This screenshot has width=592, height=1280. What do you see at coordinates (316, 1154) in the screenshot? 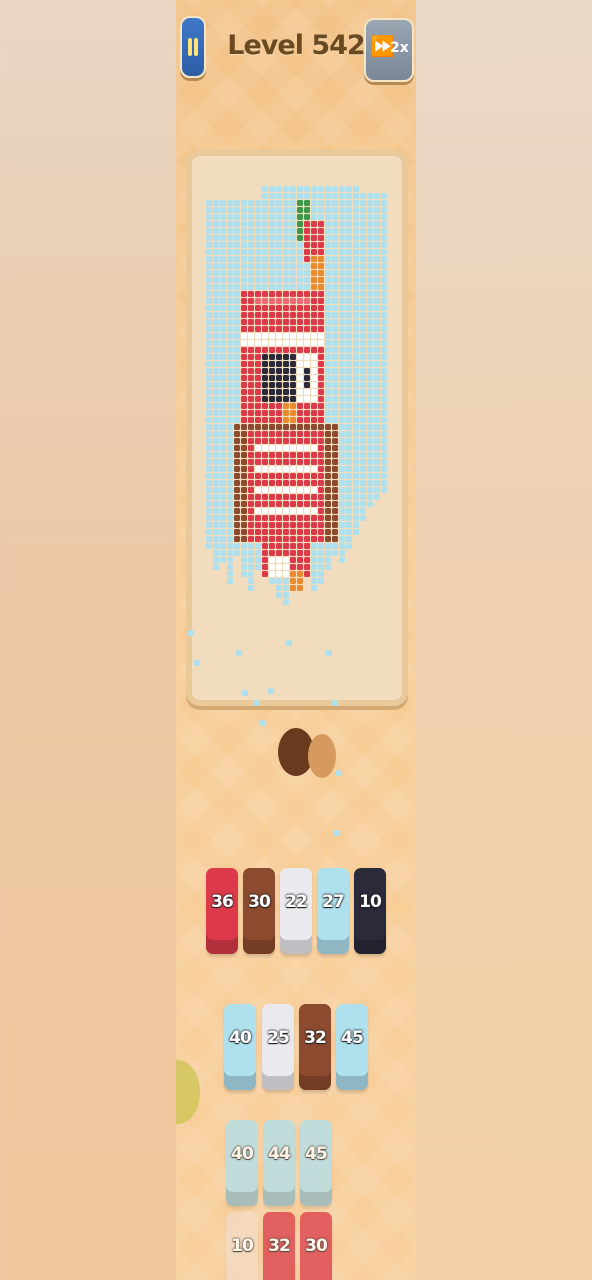
I see `tile-count: 45` at bounding box center [316, 1154].